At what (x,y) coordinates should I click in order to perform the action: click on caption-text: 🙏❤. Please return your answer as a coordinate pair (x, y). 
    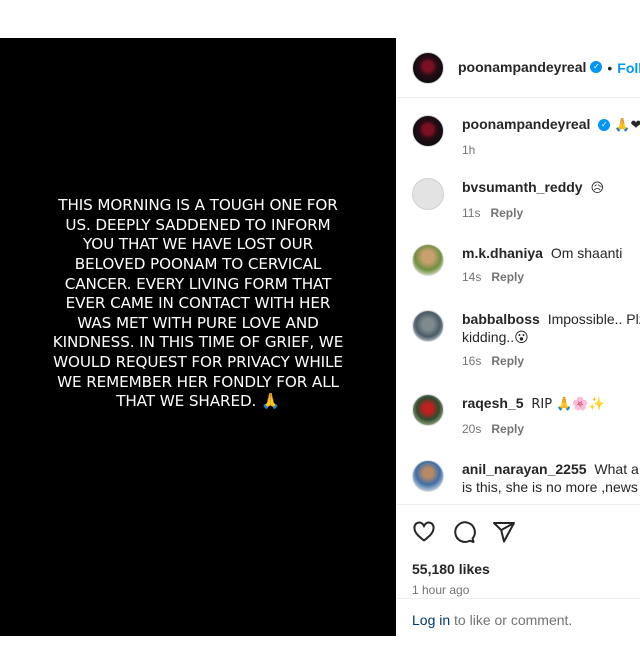
    Looking at the image, I should click on (627, 125).